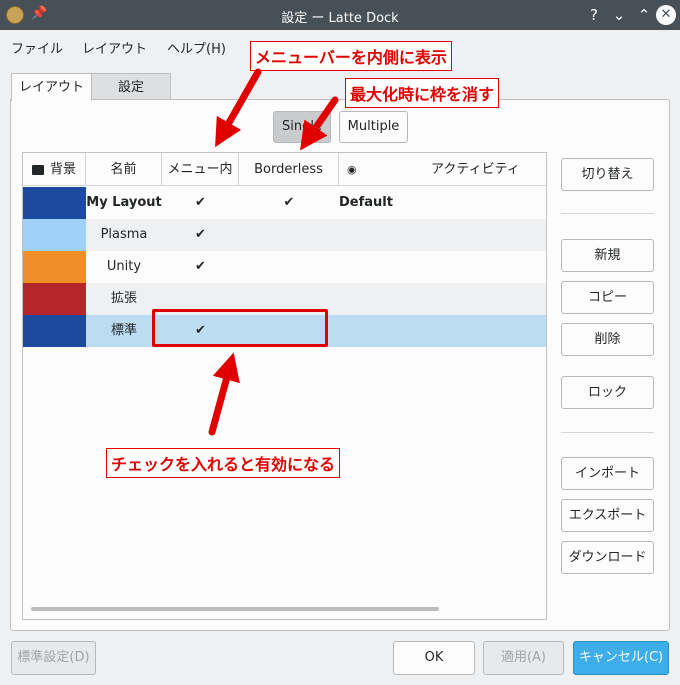 The image size is (680, 685). What do you see at coordinates (114, 47) in the screenshot?
I see `menu-layout: レイアウト` at bounding box center [114, 47].